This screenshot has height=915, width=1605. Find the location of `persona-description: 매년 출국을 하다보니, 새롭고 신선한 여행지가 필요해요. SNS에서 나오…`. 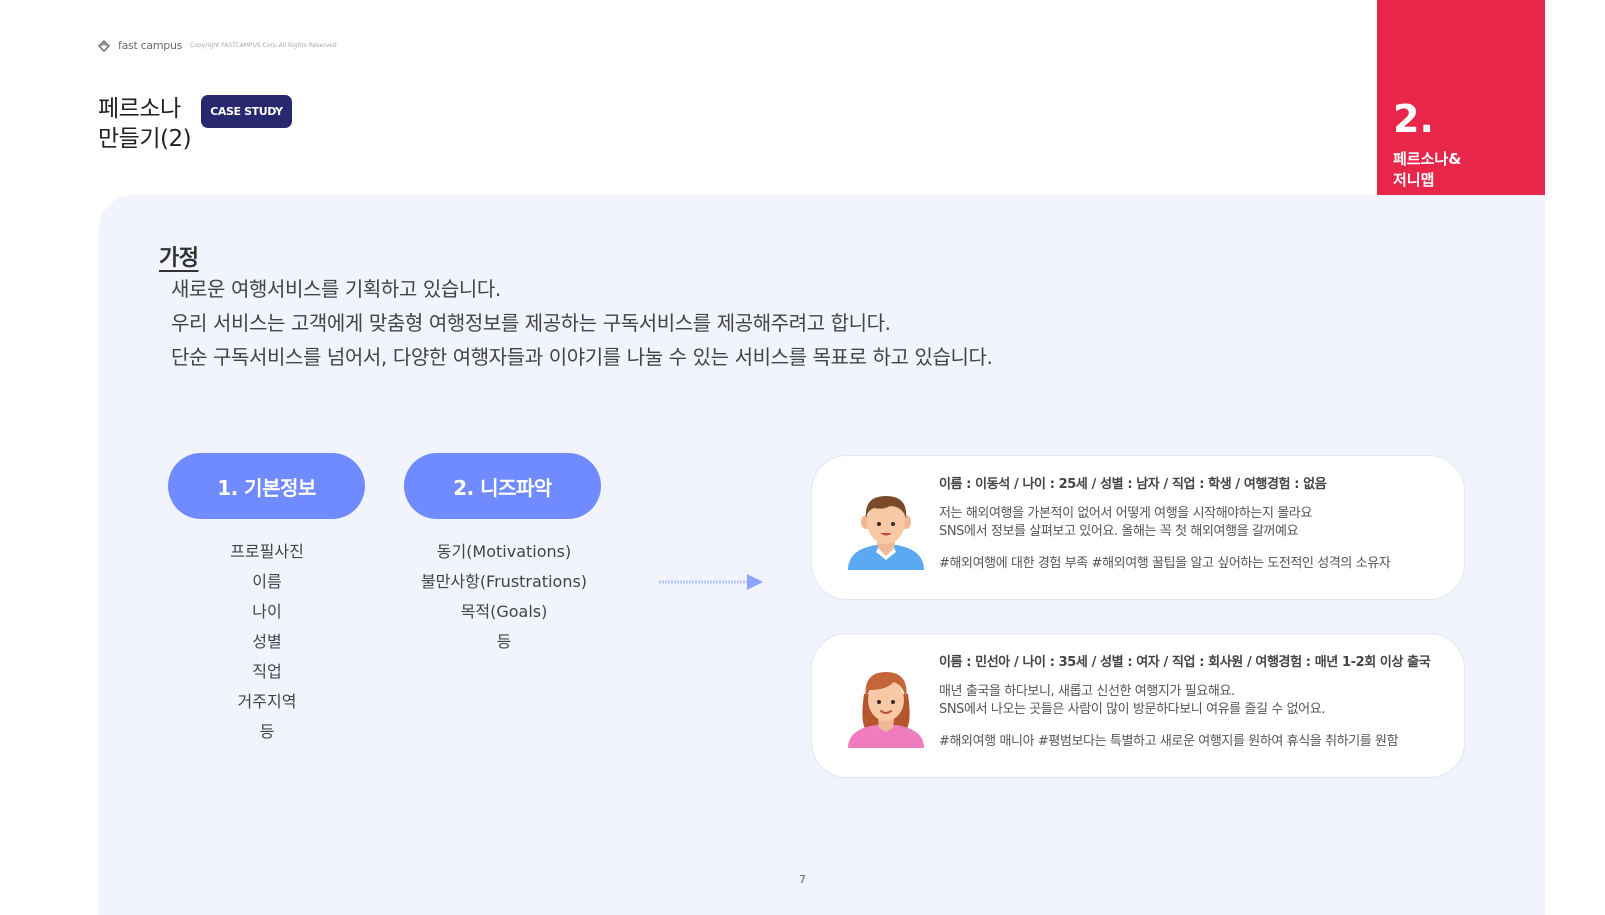

persona-description: 매년 출국을 하다보니, 새롭고 신선한 여행지가 필요해요. SNS에서 나오… is located at coordinates (1194, 701).